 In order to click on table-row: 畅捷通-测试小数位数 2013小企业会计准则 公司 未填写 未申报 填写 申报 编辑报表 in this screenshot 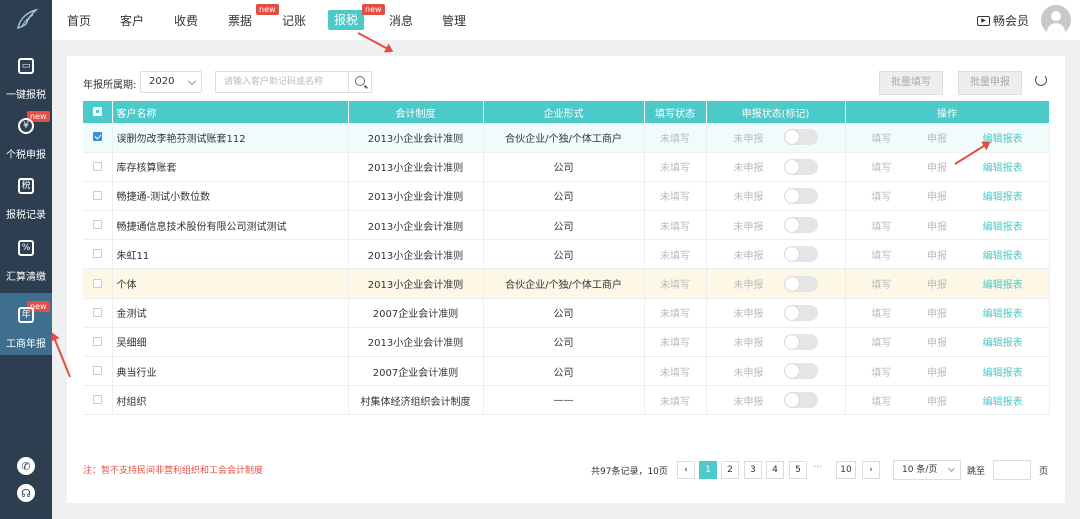, I will do `click(566, 196)`.